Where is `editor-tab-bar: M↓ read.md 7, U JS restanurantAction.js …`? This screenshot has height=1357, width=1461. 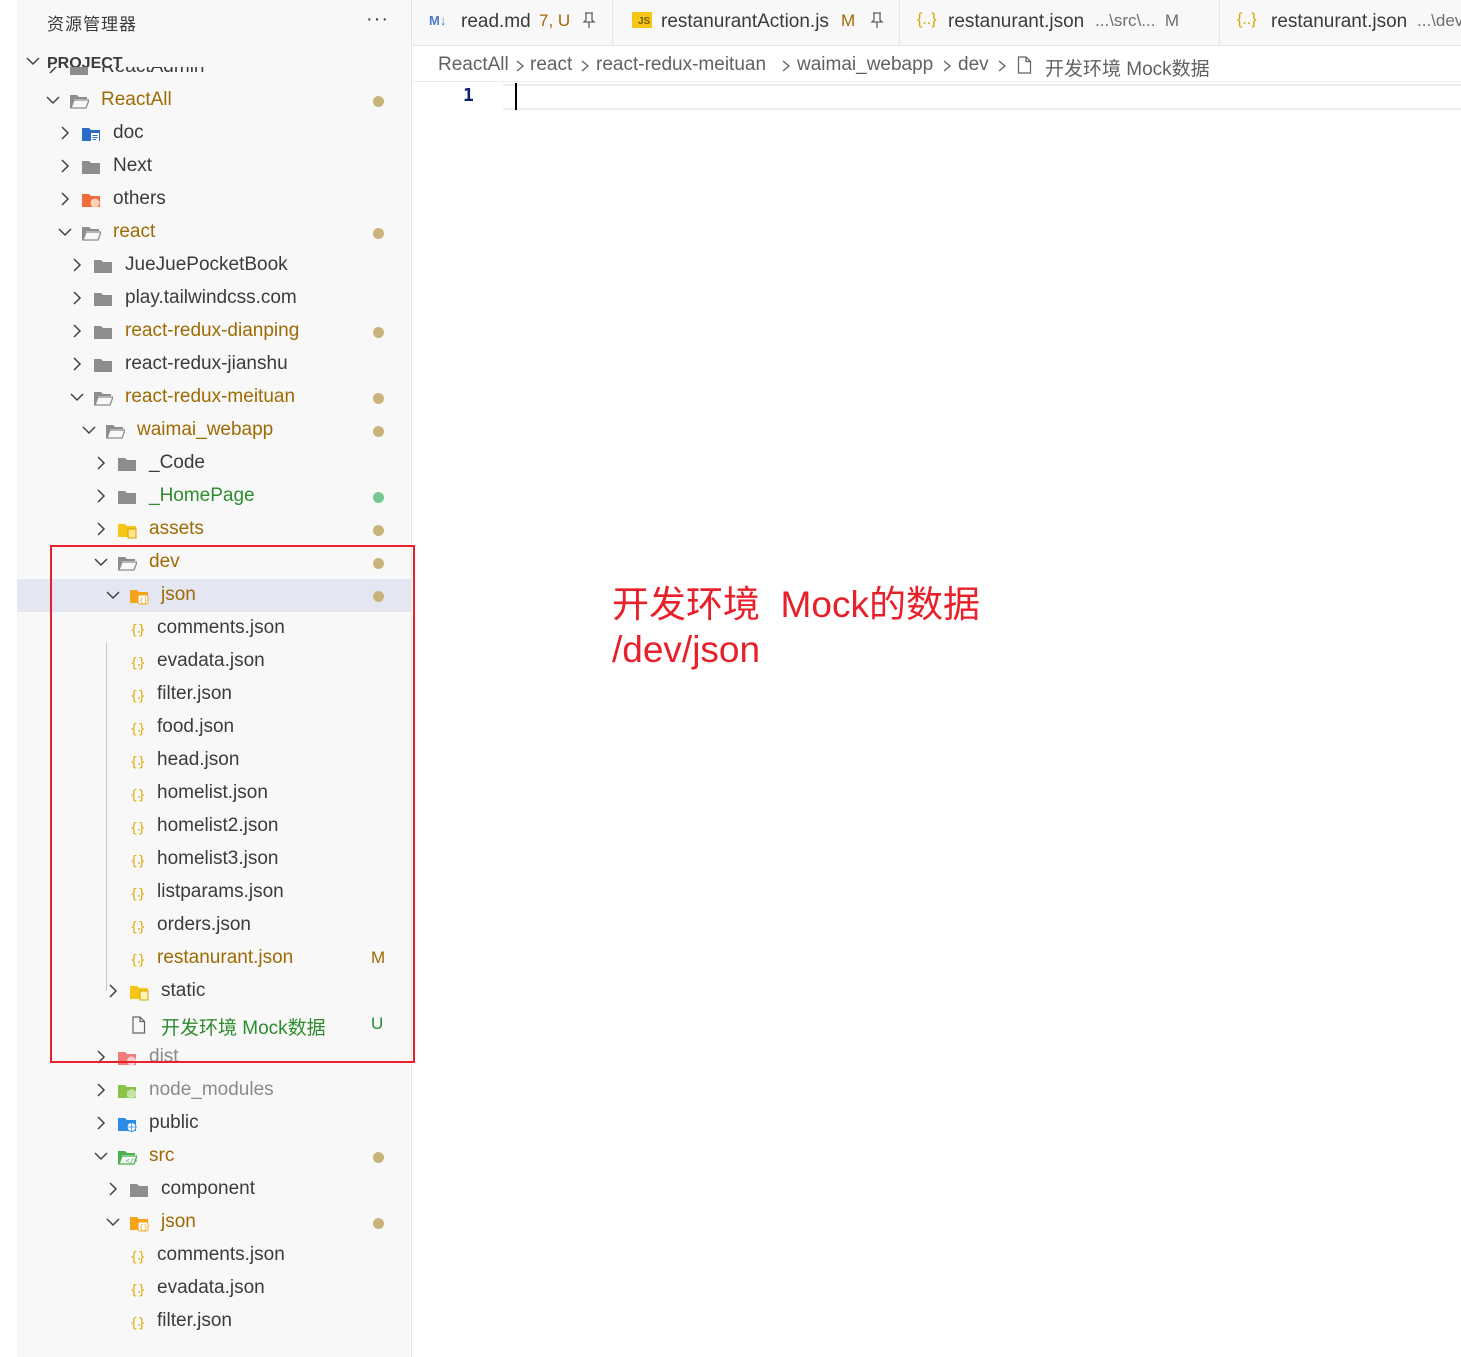 editor-tab-bar: M↓ read.md 7, U JS restanurantAction.js … is located at coordinates (937, 23).